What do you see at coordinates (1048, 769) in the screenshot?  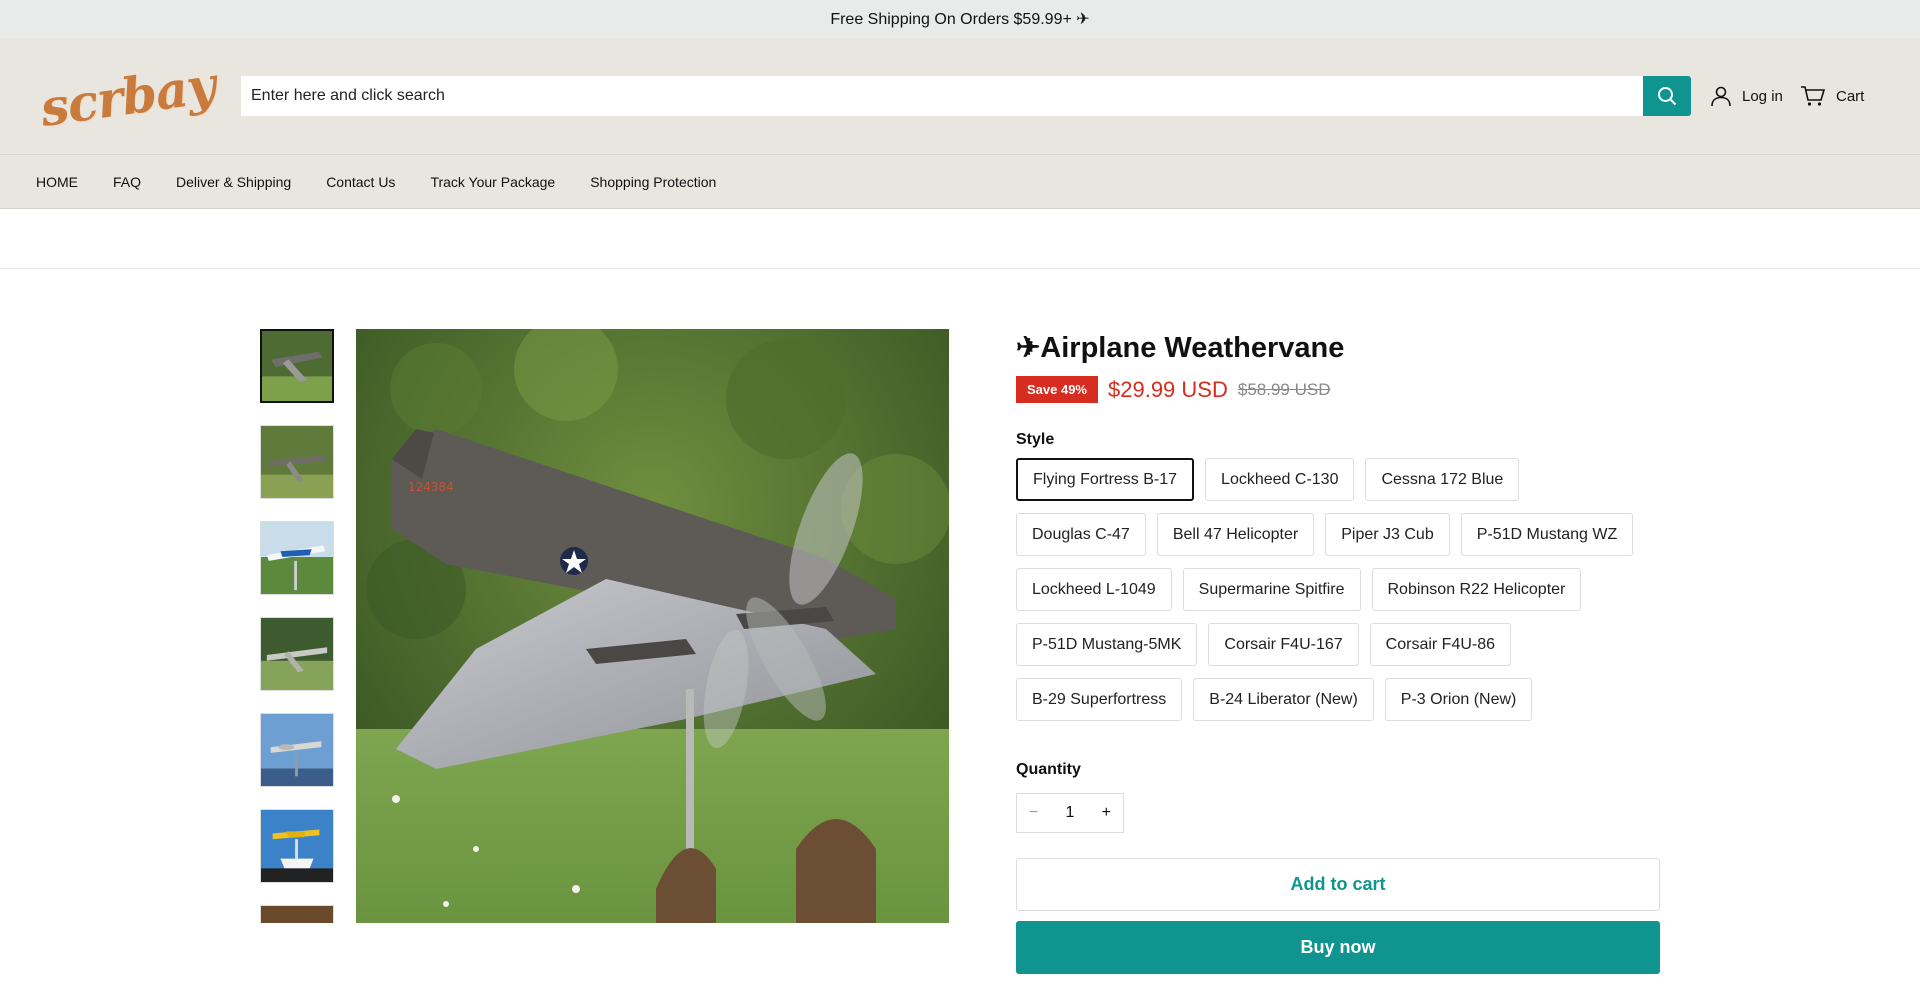 I see `quantity-label: Quantity` at bounding box center [1048, 769].